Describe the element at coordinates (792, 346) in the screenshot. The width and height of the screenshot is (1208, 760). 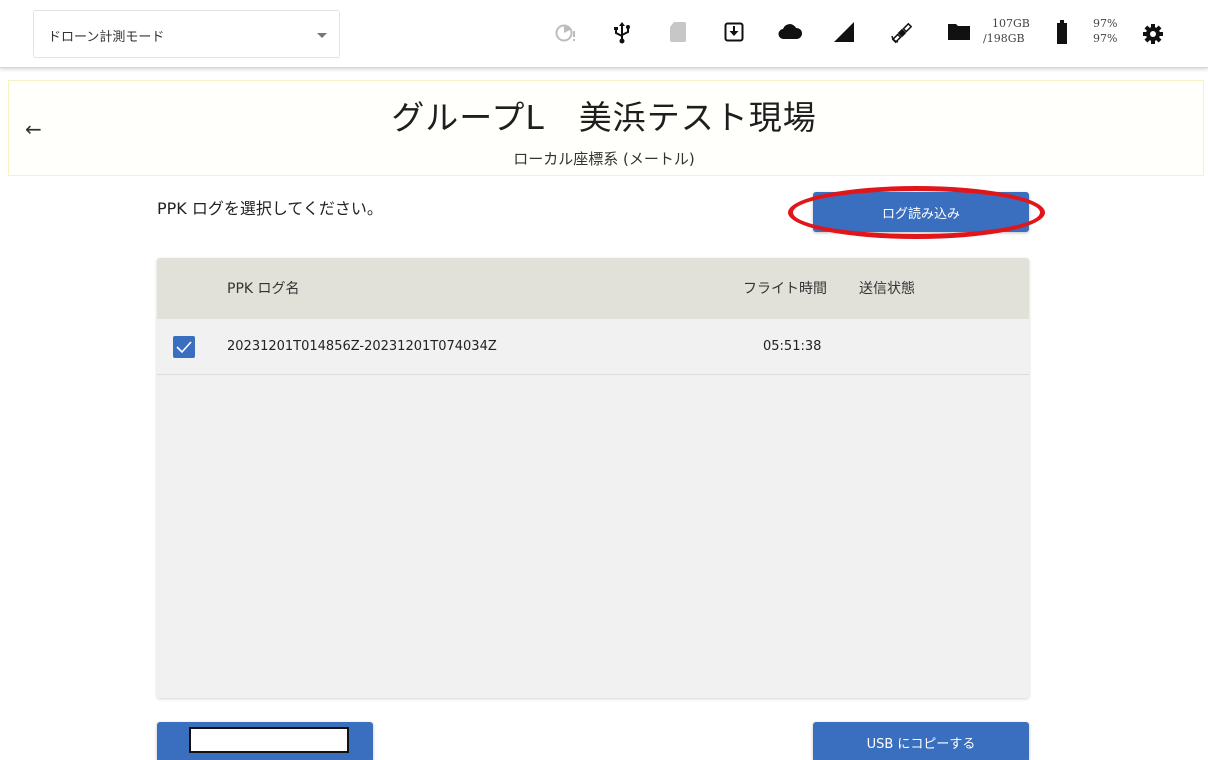
I see `cell-flight-time: 05:51:38` at that location.